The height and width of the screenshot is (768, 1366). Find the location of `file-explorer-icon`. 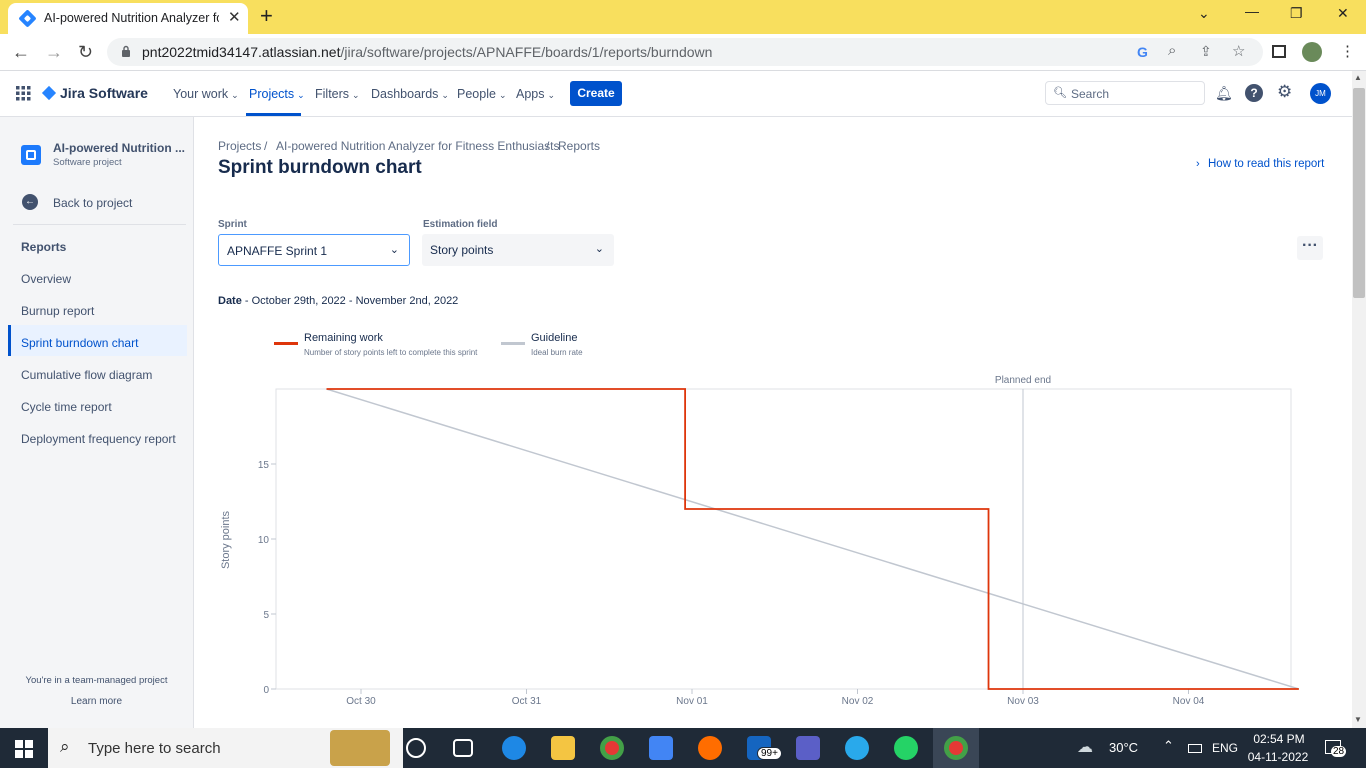

file-explorer-icon is located at coordinates (563, 748).